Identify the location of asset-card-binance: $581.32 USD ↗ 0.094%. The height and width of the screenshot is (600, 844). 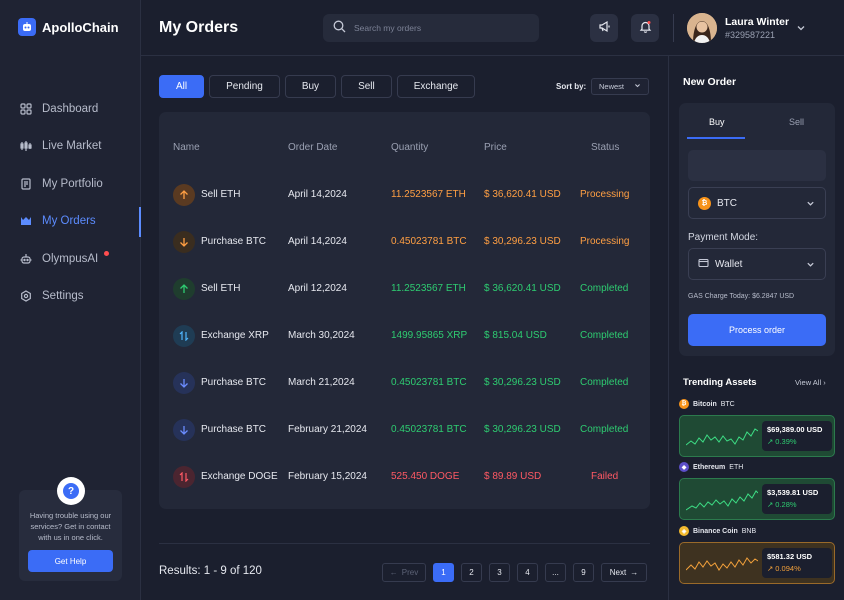
(757, 563).